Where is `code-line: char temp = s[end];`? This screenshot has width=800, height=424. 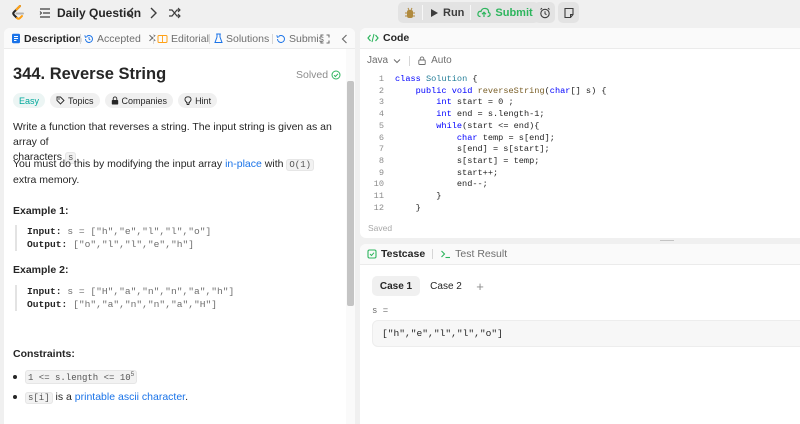 code-line: char temp = s[end]; is located at coordinates (505, 137).